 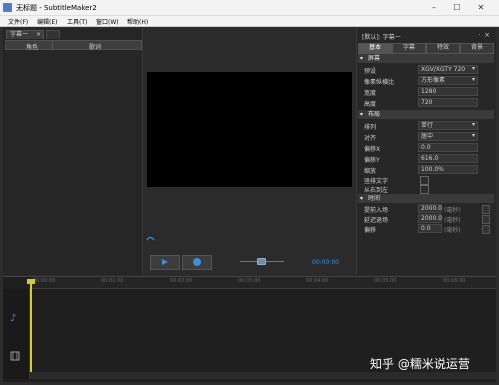 I want to click on property-label: 高度, so click(x=370, y=104).